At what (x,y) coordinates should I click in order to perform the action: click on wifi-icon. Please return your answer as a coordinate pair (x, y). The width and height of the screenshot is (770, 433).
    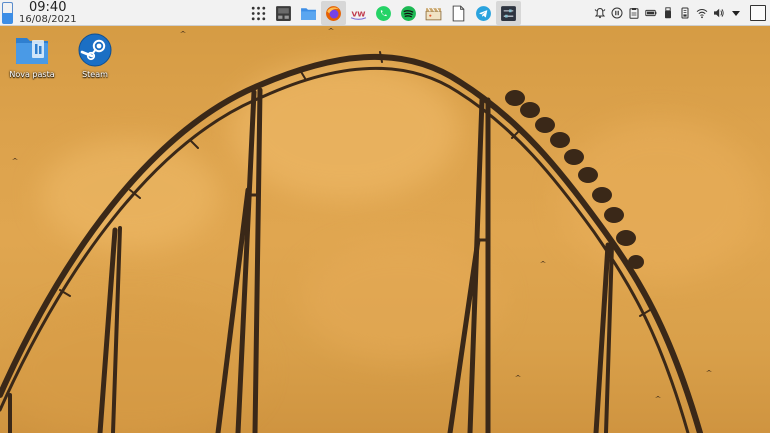
    Looking at the image, I should click on (701, 14).